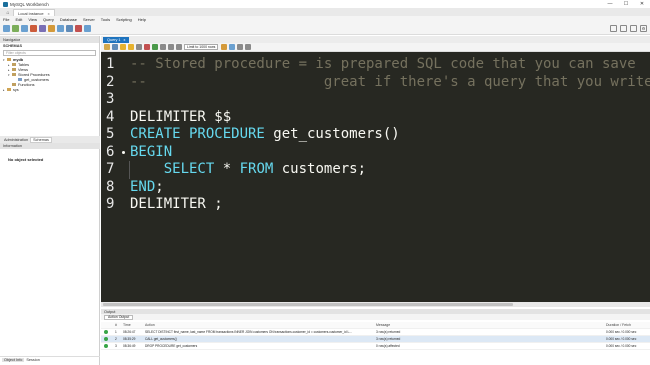 This screenshot has height=365, width=650. What do you see at coordinates (610, 4) in the screenshot?
I see `minimize-button: —` at bounding box center [610, 4].